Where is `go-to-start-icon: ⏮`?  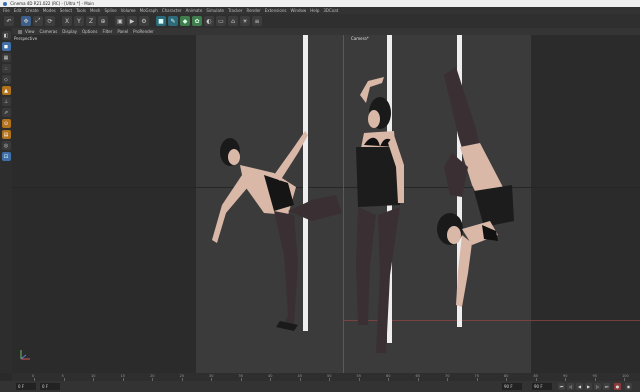 go-to-start-icon: ⏮ is located at coordinates (561, 386).